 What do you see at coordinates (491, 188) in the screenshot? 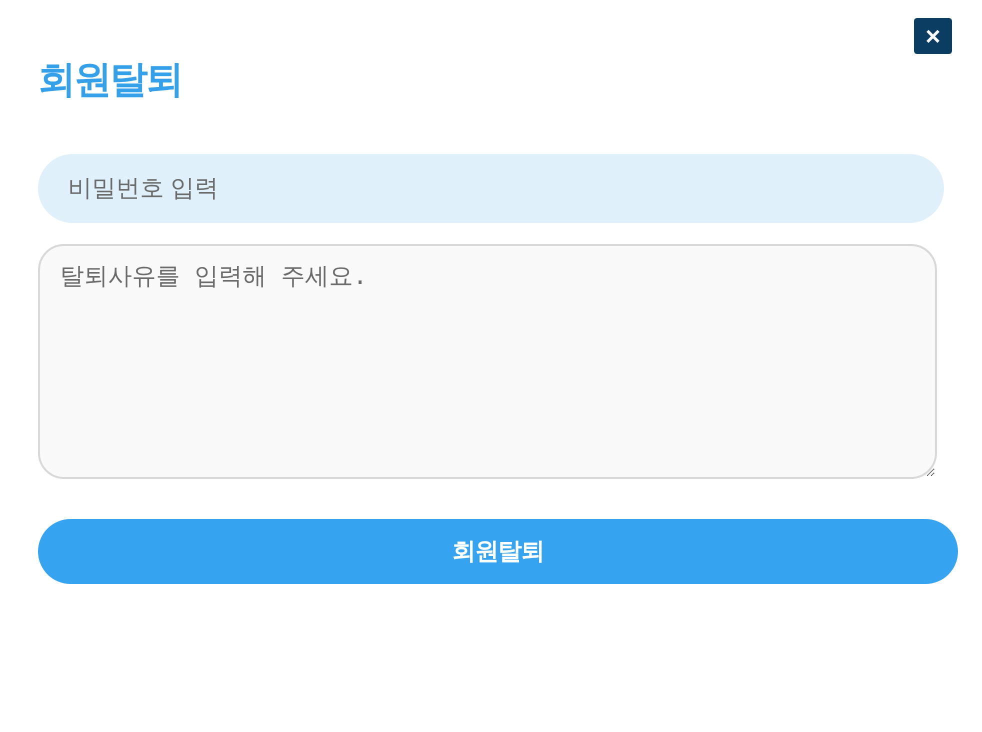
I see `password-field: 비밀번호 입력` at bounding box center [491, 188].